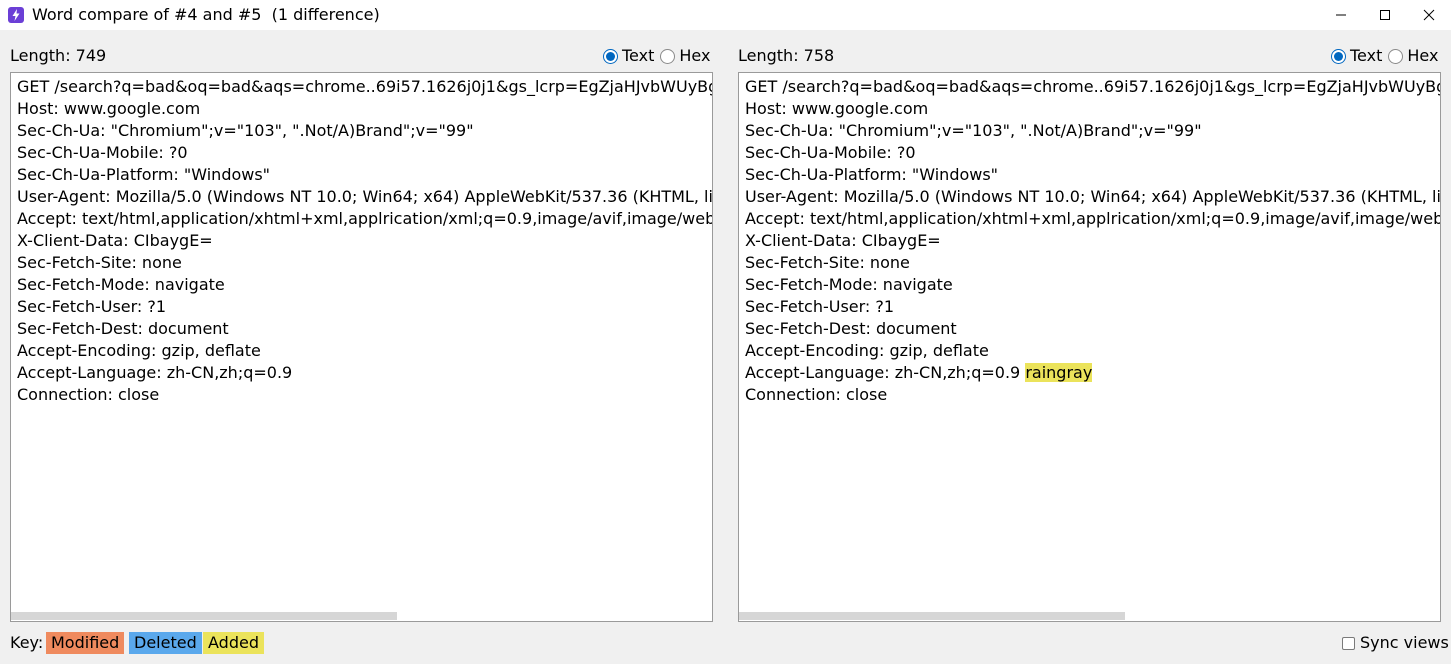 This screenshot has width=1451, height=664. Describe the element at coordinates (58, 55) in the screenshot. I see `left-length-label: Length: 749` at that location.